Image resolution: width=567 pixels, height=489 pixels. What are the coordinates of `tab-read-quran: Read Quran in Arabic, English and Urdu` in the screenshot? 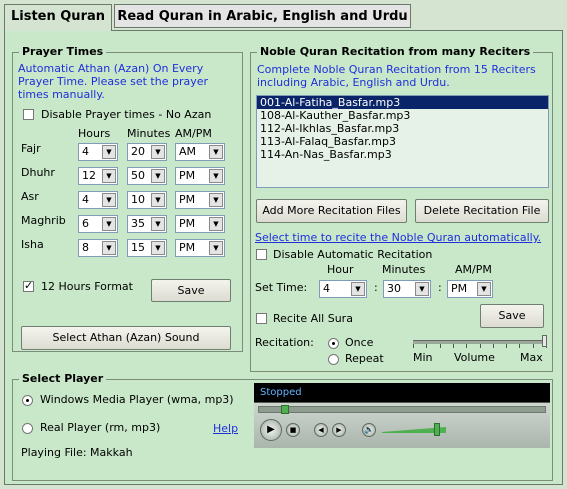 It's located at (262, 16).